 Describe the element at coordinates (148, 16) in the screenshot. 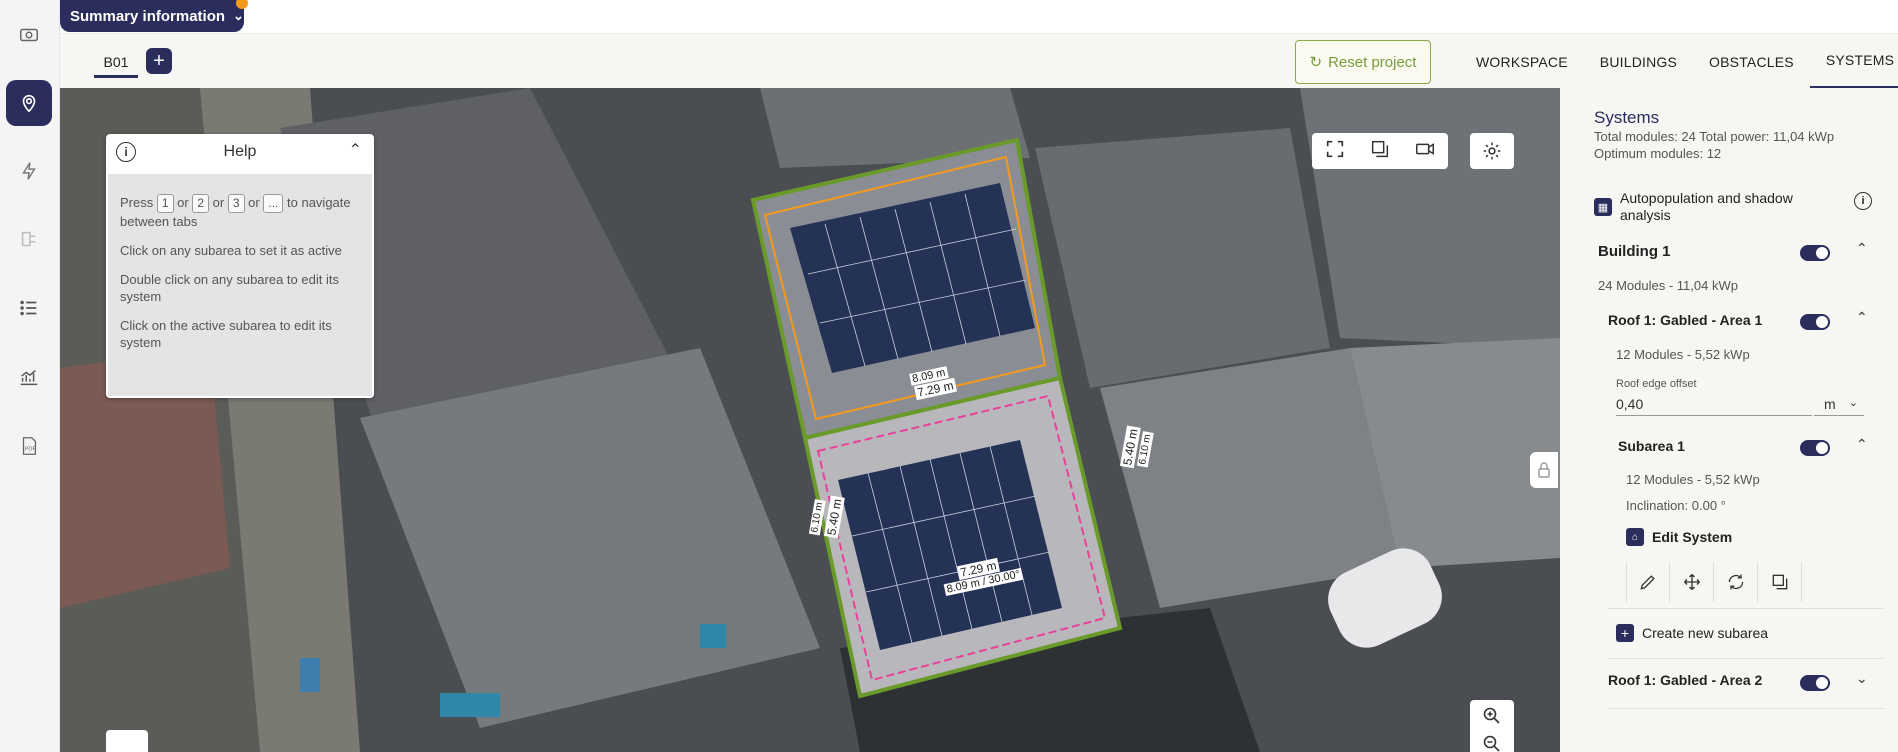

I see `summary-label: Summary information` at that location.